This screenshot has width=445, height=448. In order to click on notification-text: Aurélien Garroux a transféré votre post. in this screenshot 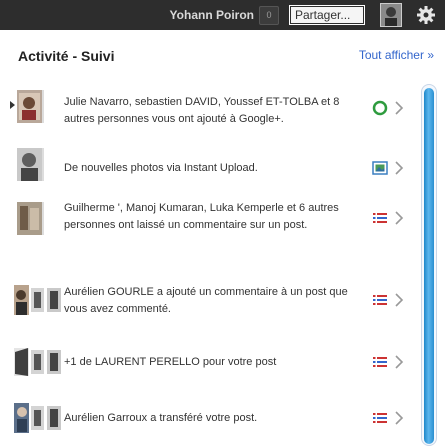, I will do `click(161, 418)`.